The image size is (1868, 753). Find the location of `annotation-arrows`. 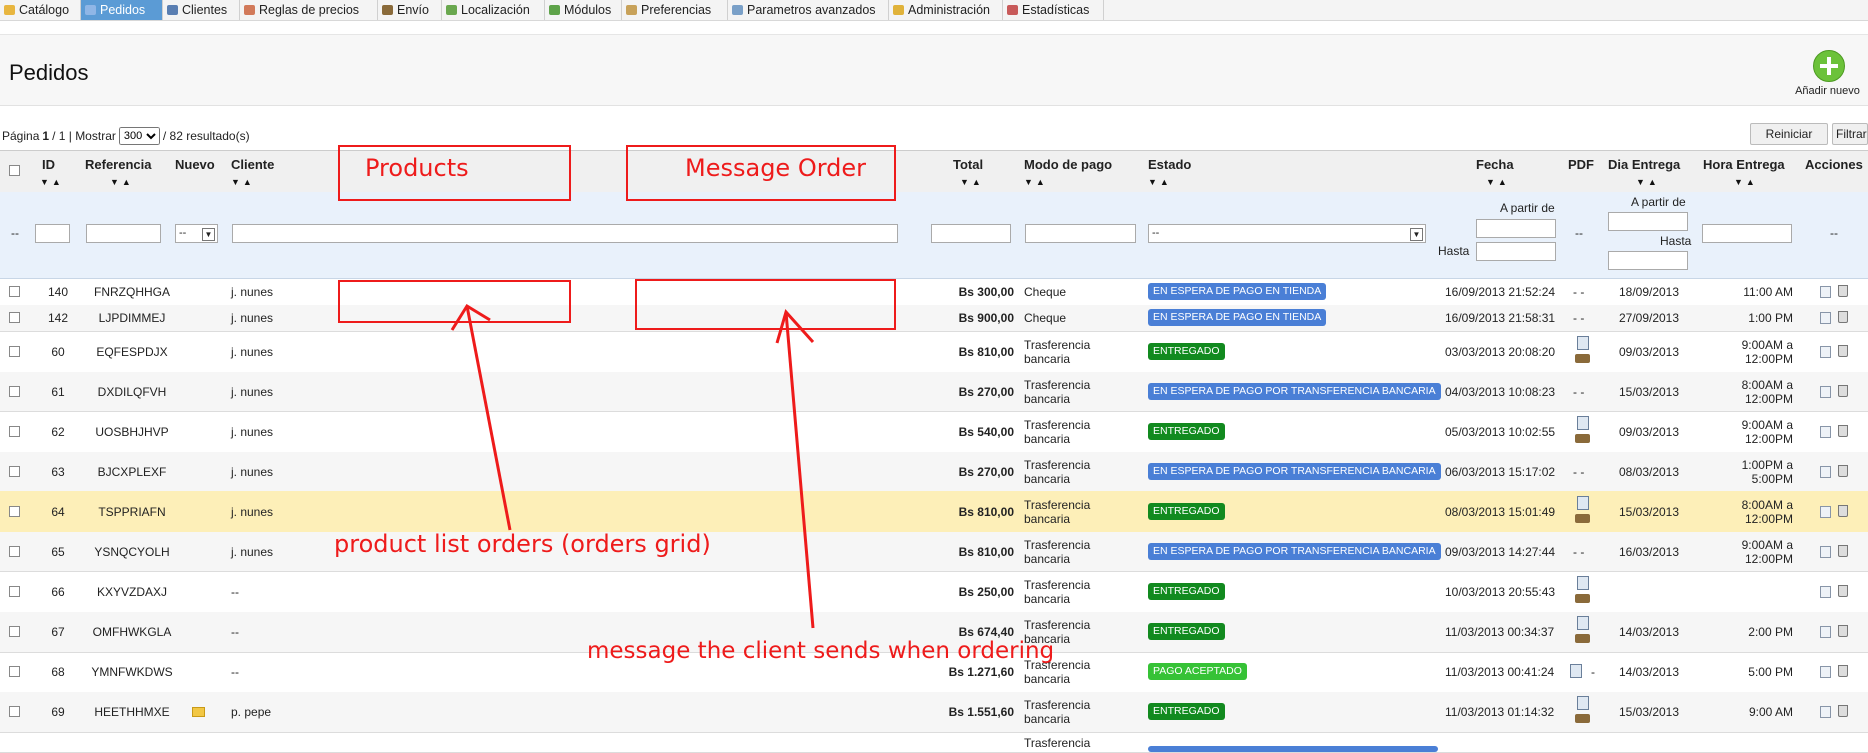

annotation-arrows is located at coordinates (632, 466).